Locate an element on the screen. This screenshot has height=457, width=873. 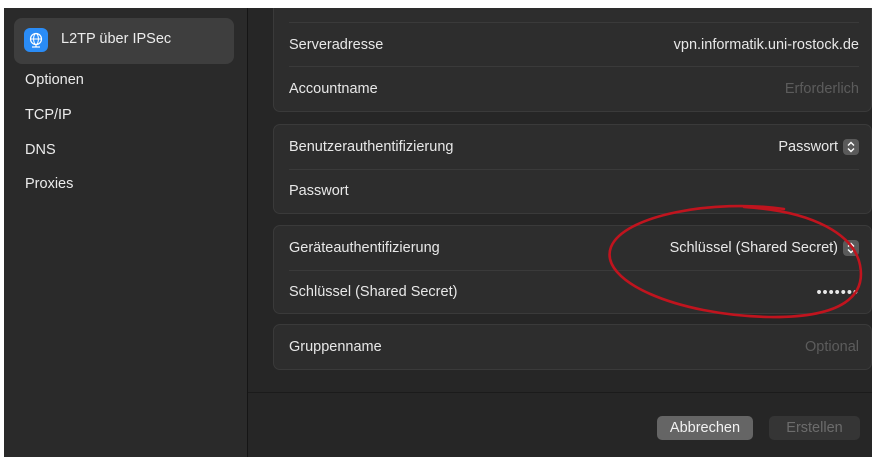
group-name-row: Gruppenname Optional is located at coordinates (572, 347).